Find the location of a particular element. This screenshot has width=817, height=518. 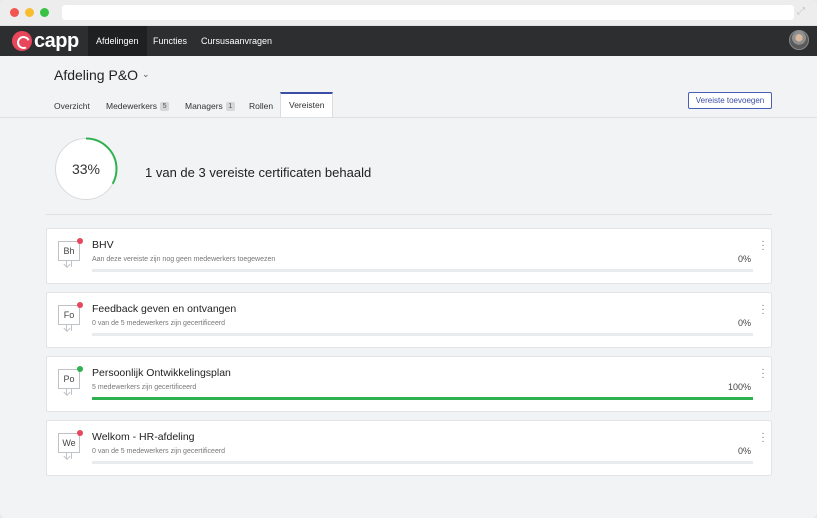

requirement-subtitle: 5 medewerkers zijn gecertificeerd is located at coordinates (144, 387).